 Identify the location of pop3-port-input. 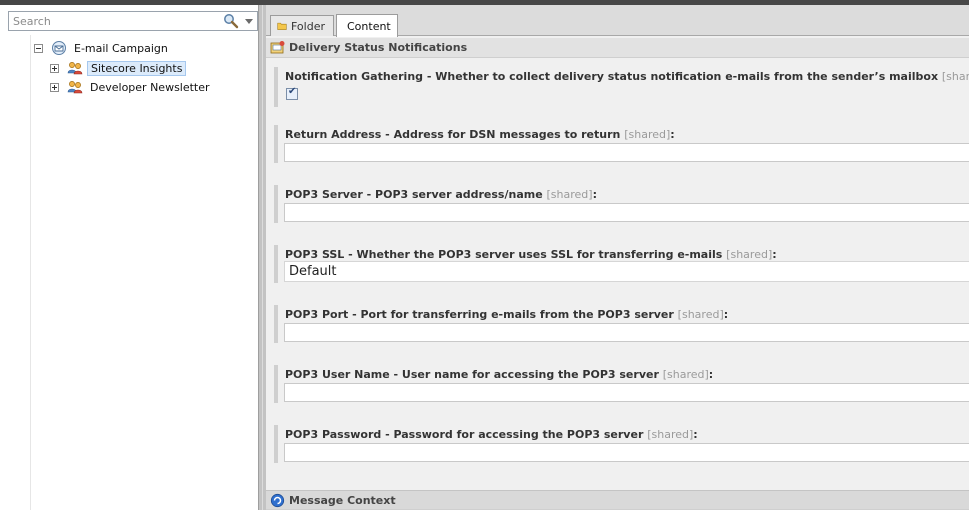
(626, 332).